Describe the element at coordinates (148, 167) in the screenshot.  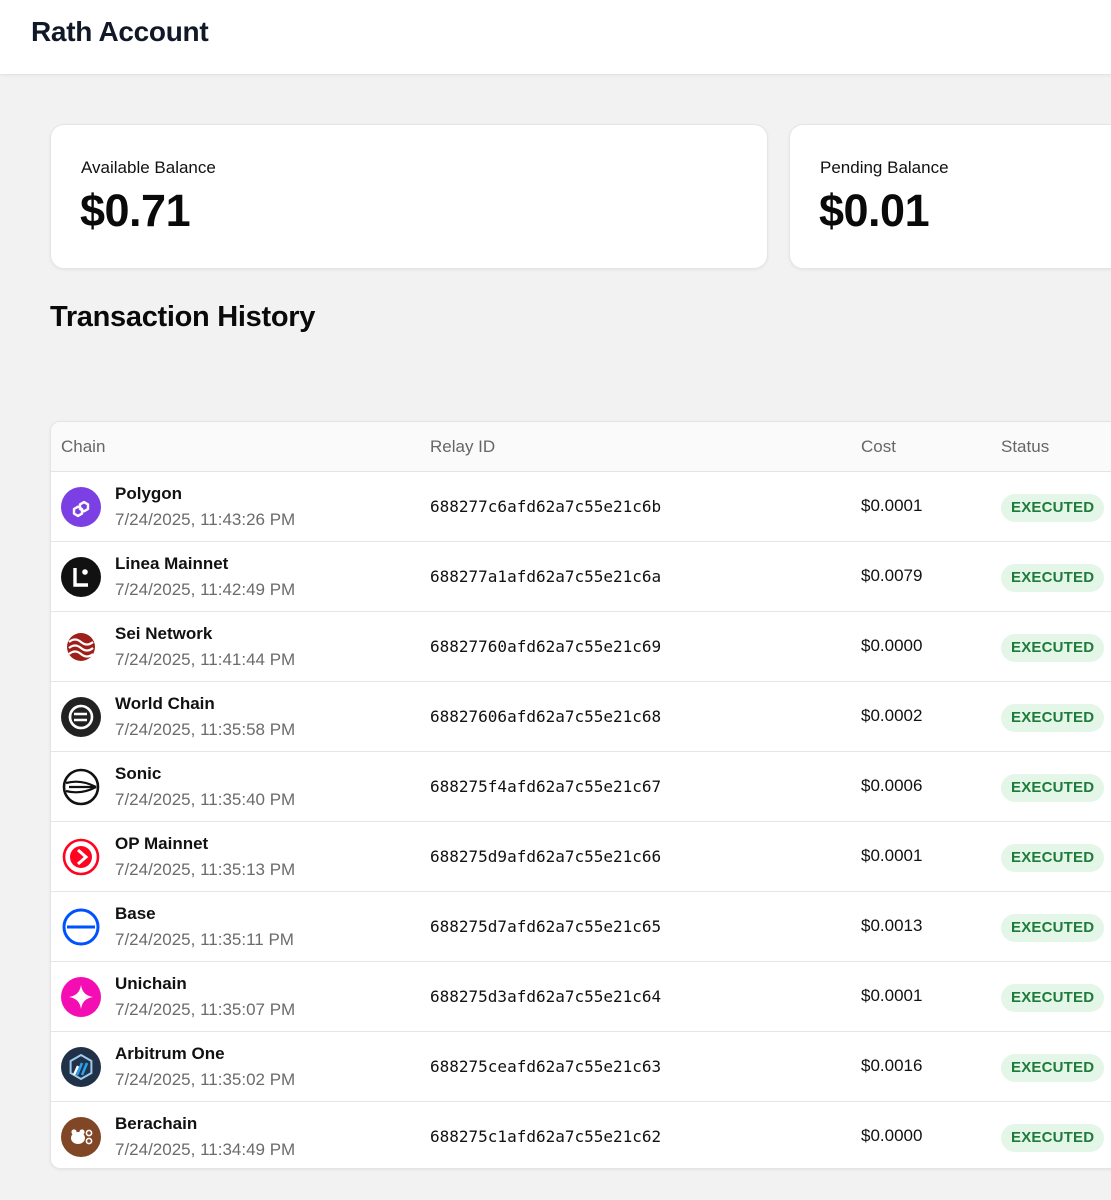
I see `available-balance-label: Available Balance` at that location.